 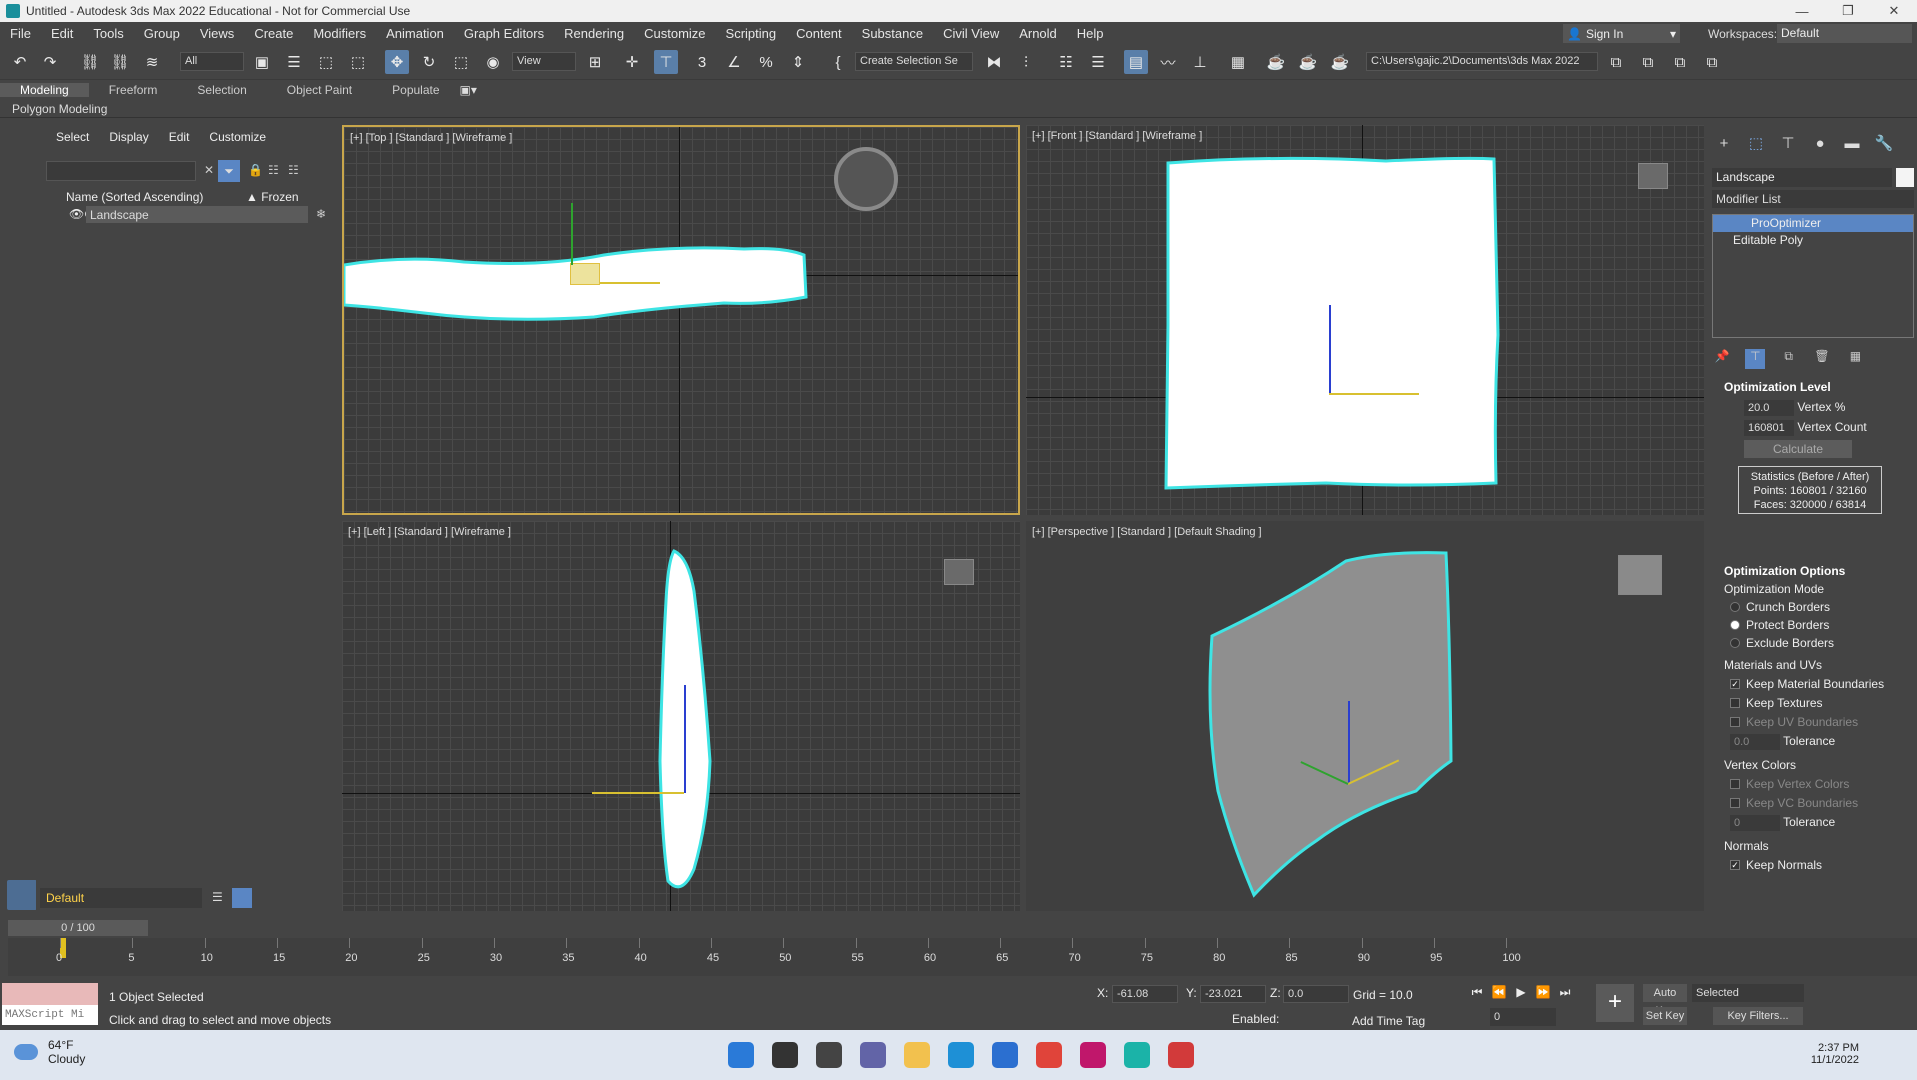 I want to click on keep-material-boundaries-checkbox: ✓ Keep Material Boundaries, so click(x=1822, y=684).